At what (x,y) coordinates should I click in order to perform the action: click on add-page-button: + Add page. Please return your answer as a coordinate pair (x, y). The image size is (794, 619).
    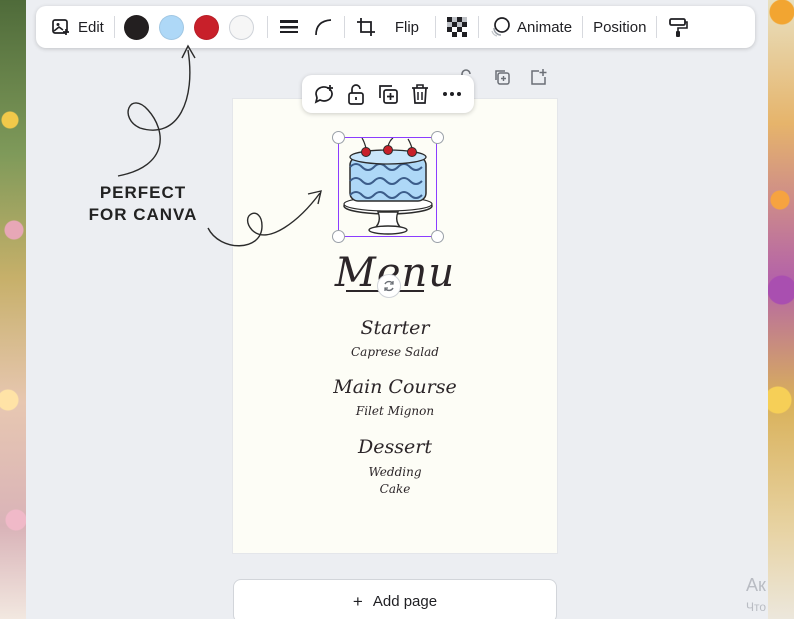
    Looking at the image, I should click on (395, 599).